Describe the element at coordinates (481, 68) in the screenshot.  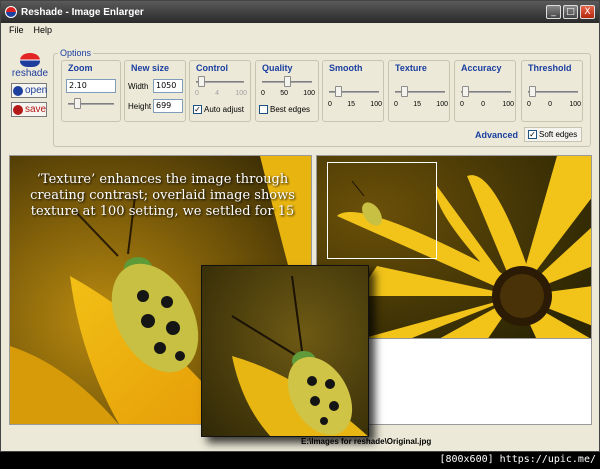
I see `accuracy-label: Accuracy` at that location.